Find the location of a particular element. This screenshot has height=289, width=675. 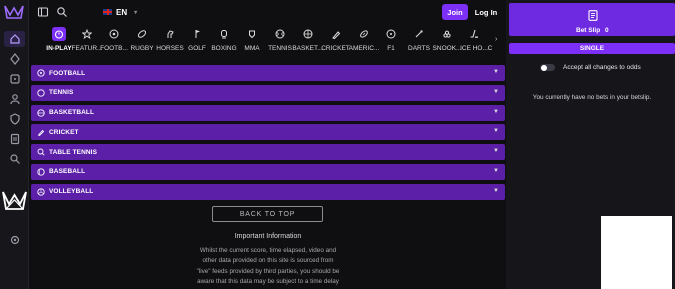

competition-row-cricket: CRICKET ▼ is located at coordinates (268, 132).